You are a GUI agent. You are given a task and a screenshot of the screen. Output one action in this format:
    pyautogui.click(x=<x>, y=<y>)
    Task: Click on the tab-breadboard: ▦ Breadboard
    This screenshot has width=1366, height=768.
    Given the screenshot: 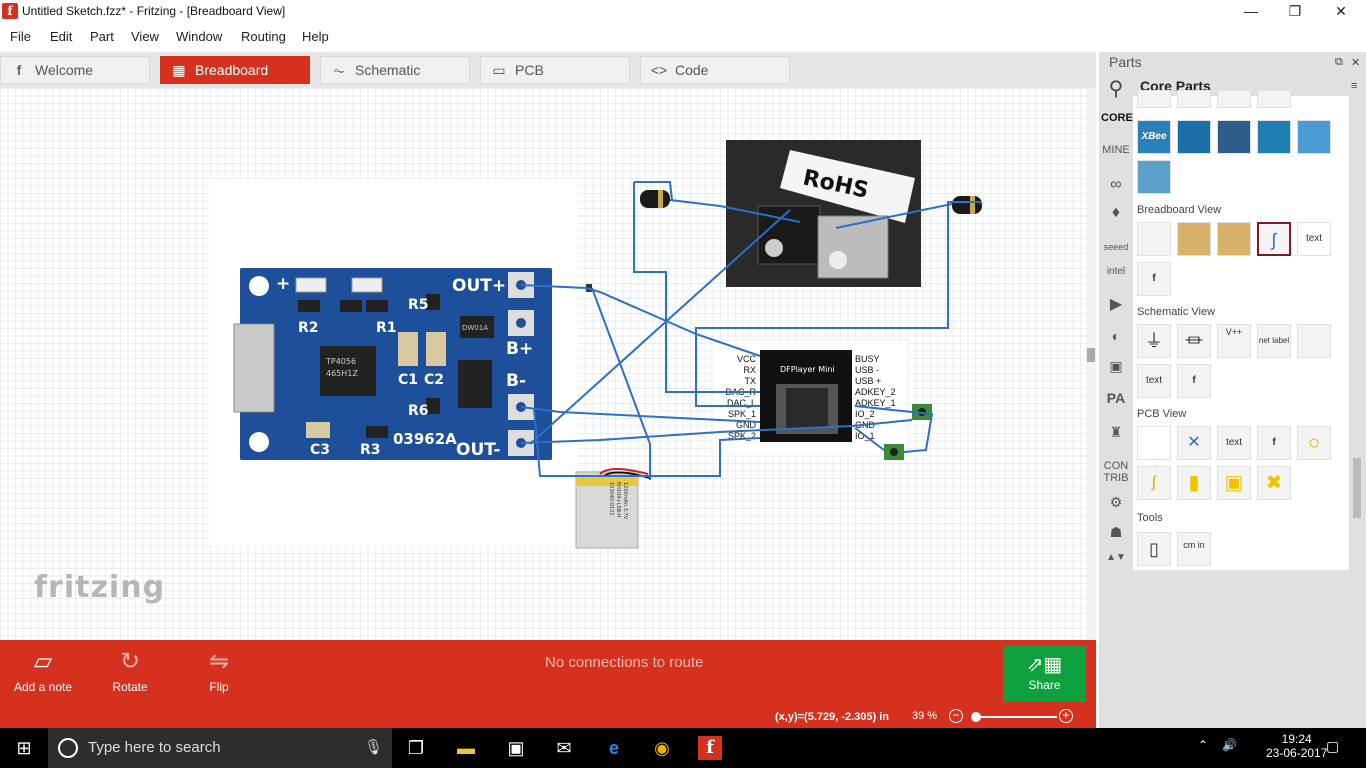 What is the action you would take?
    pyautogui.click(x=235, y=70)
    